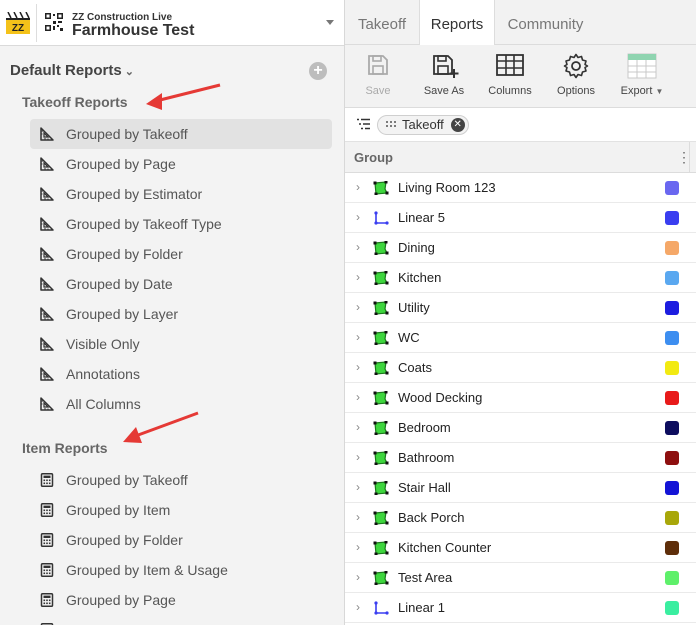 Image resolution: width=696 pixels, height=625 pixels. Describe the element at coordinates (545, 22) in the screenshot. I see `tab-community: Community` at that location.